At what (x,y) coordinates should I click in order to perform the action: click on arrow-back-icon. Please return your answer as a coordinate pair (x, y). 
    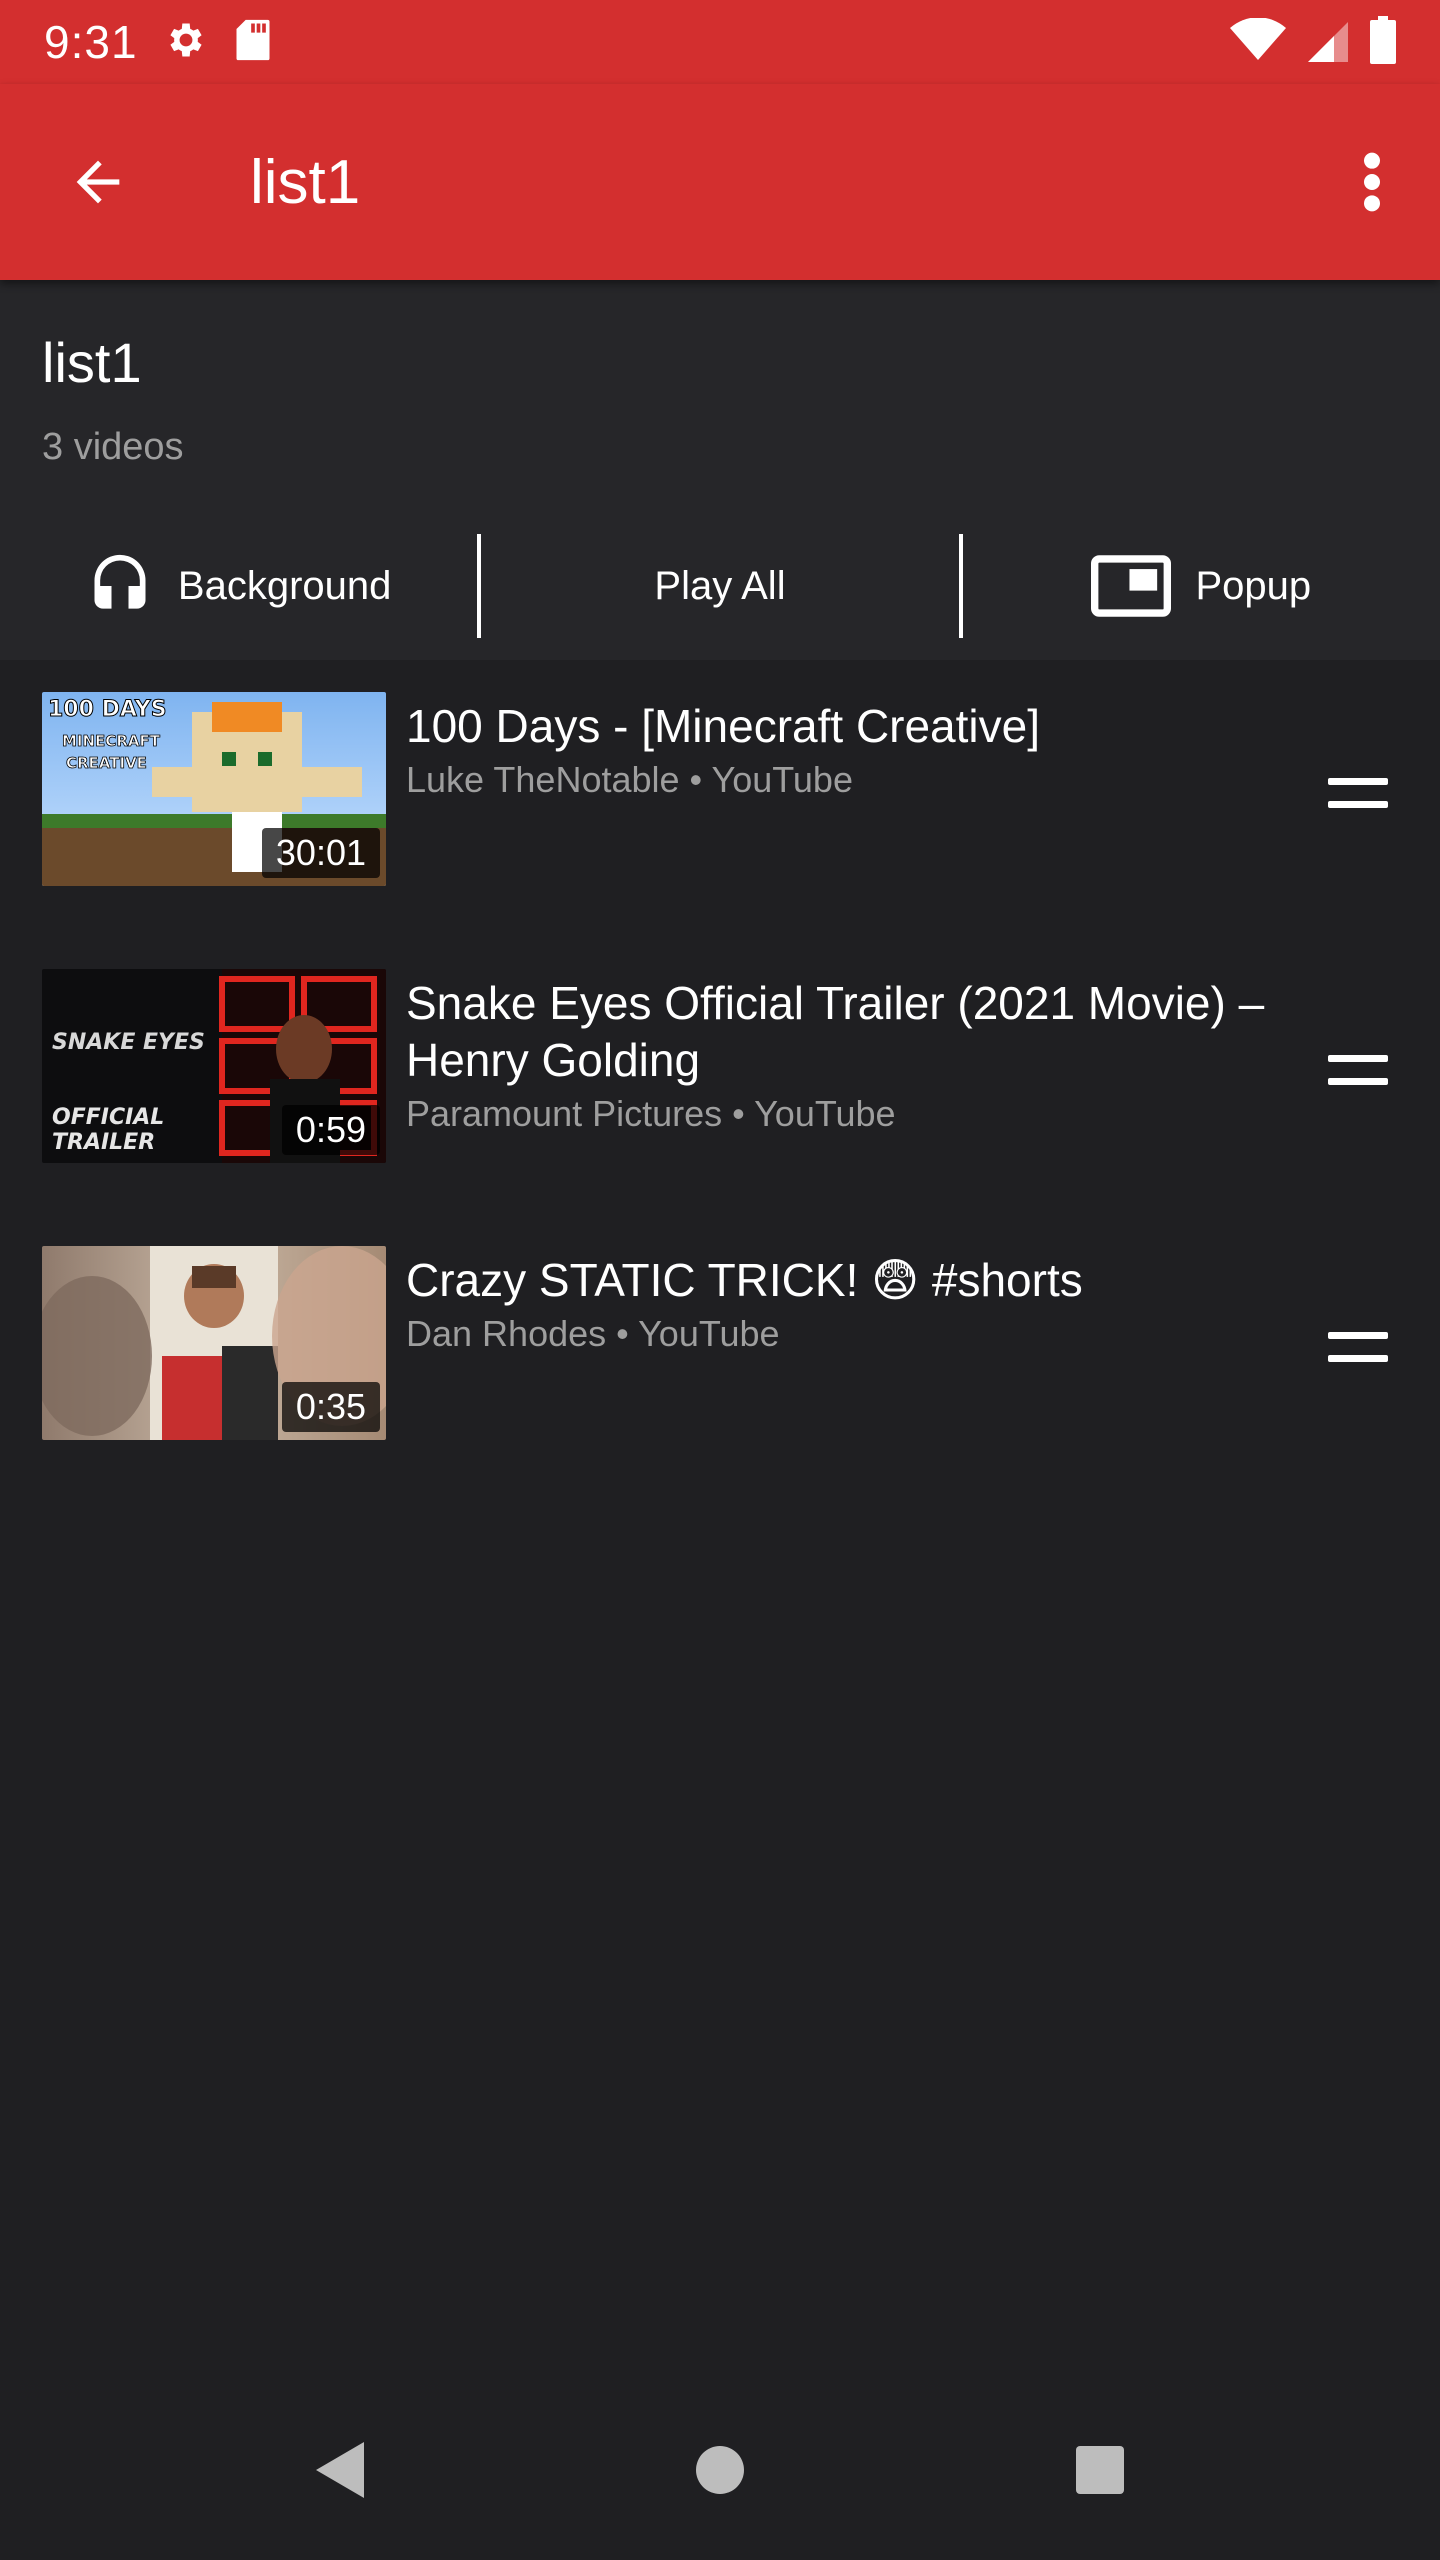
    Looking at the image, I should click on (98, 182).